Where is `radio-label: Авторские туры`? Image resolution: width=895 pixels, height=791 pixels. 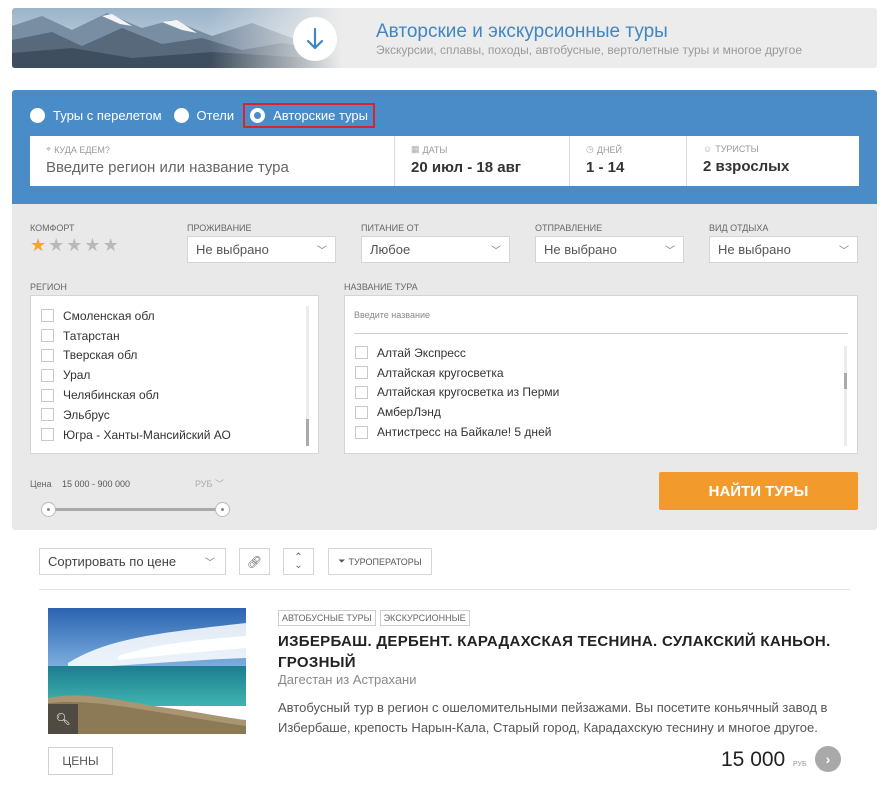
radio-label: Авторские туры is located at coordinates (320, 115).